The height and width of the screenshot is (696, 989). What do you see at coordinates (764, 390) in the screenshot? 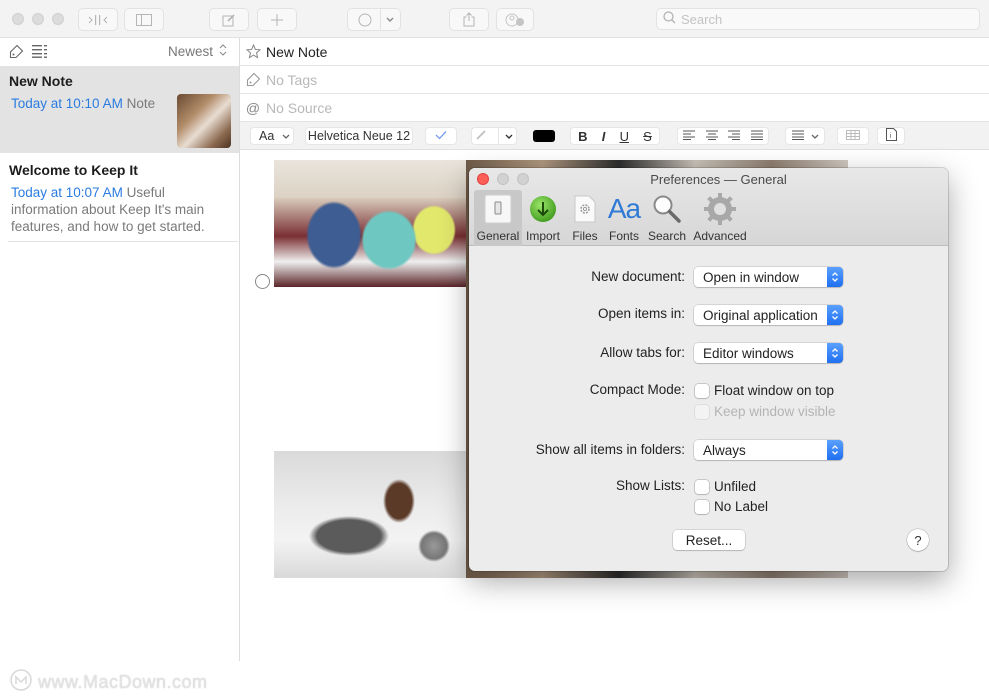
I see `float-window-checkbox: Float window on top` at bounding box center [764, 390].